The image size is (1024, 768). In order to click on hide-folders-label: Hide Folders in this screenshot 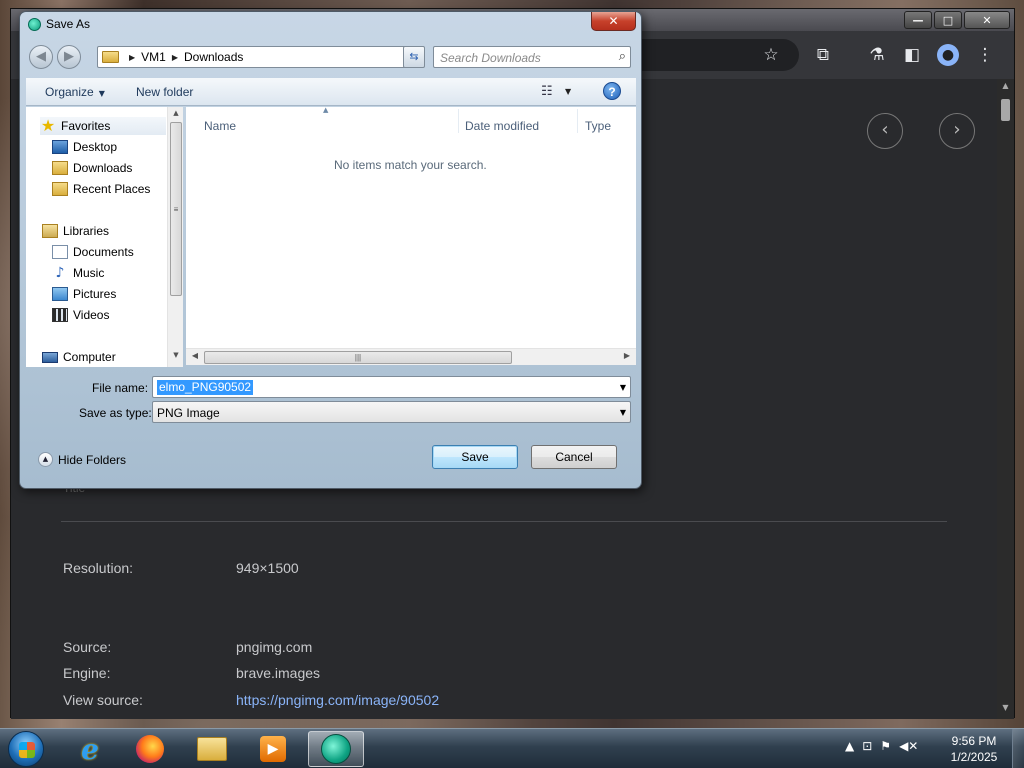, I will do `click(92, 459)`.